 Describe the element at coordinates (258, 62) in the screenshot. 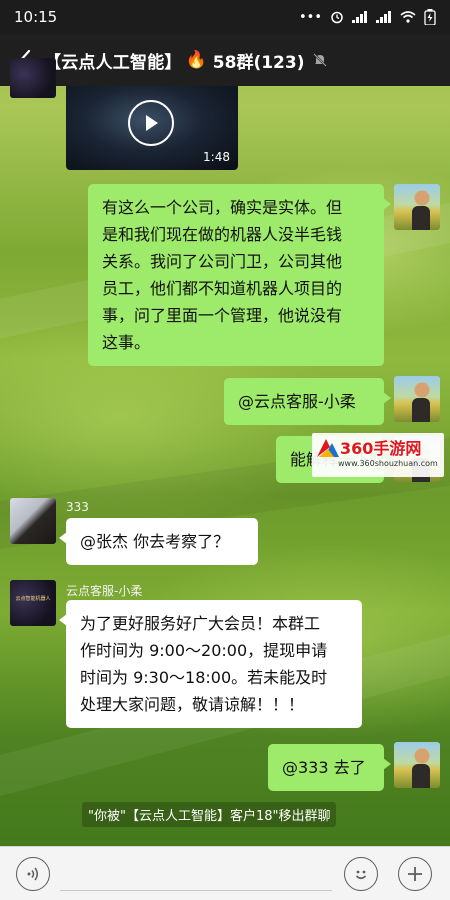

I see `group-member-count: 58群(123)` at that location.